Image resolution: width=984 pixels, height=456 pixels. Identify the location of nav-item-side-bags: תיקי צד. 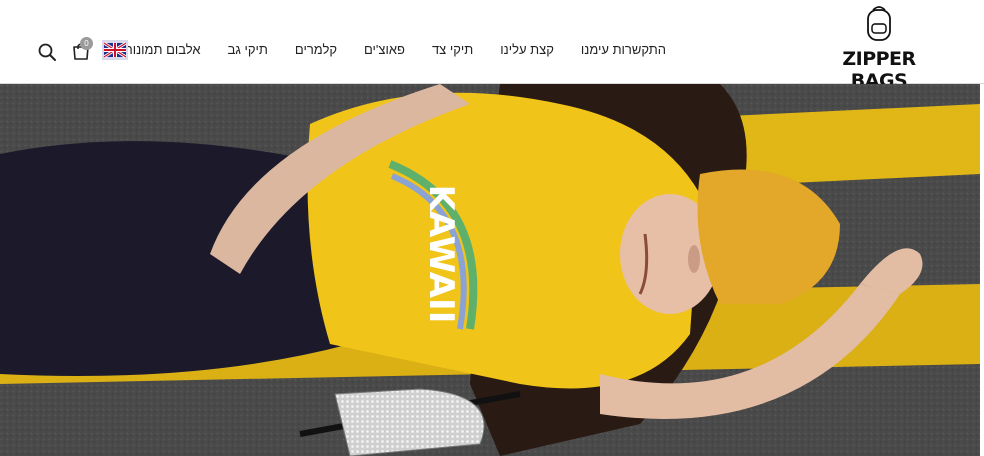
(452, 49).